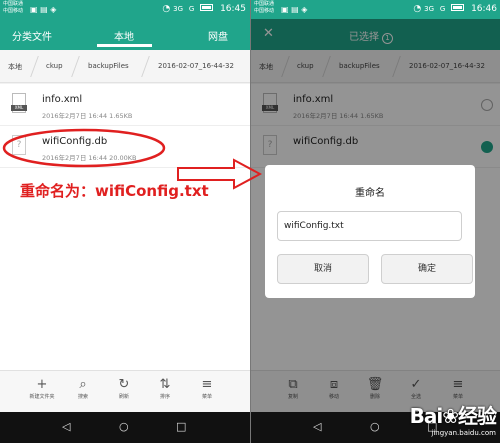 This screenshot has height=443, width=500. Describe the element at coordinates (370, 193) in the screenshot. I see `dialog-title: 重命名` at that location.